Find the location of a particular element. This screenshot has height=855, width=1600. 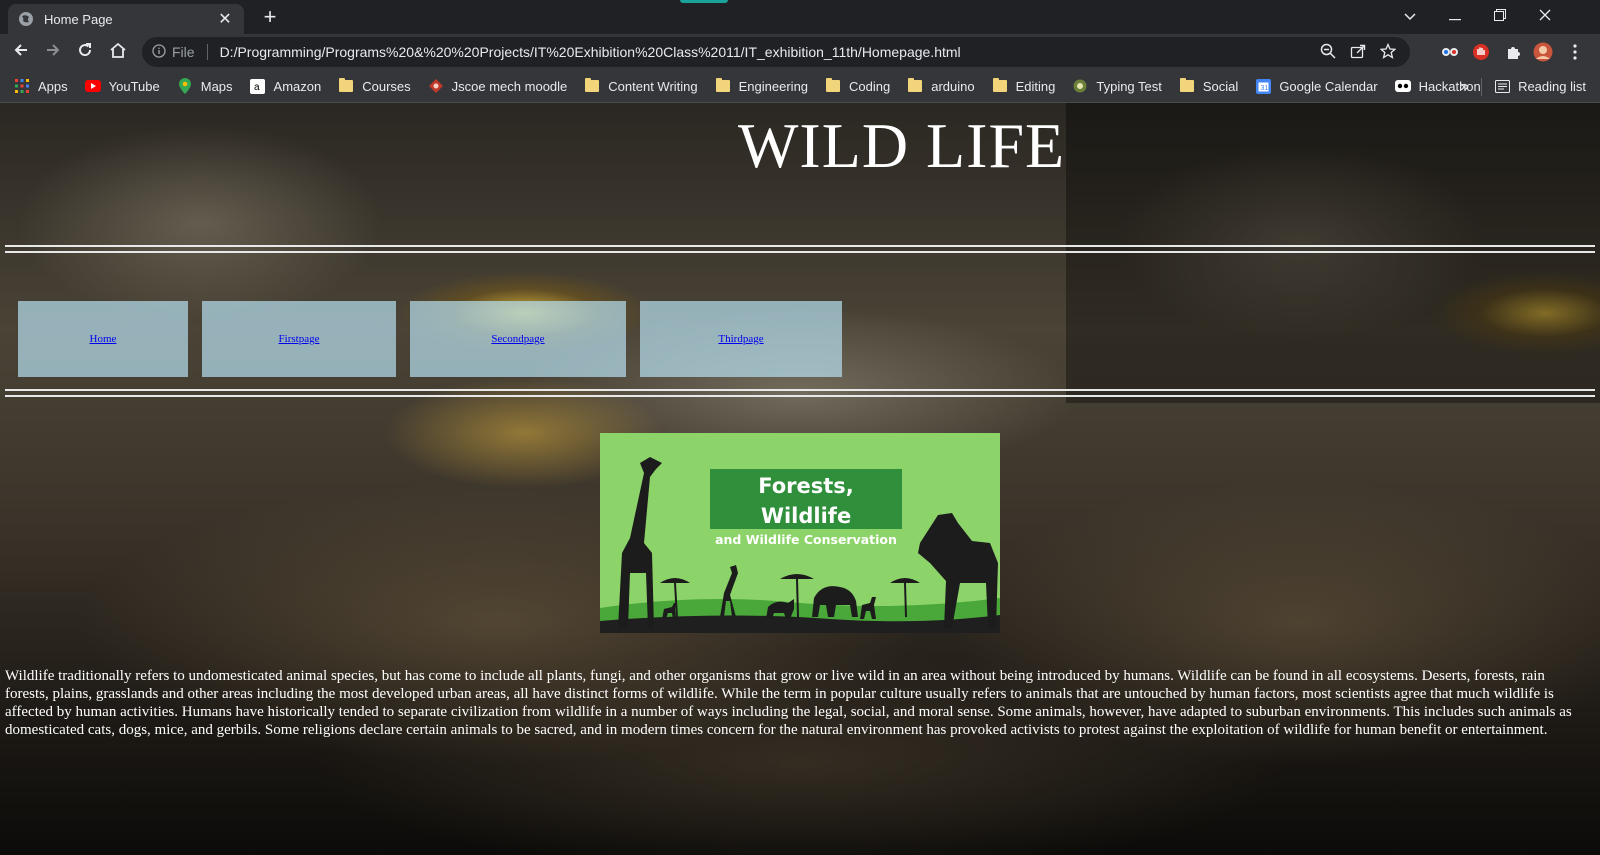

extension-owl-icon is located at coordinates (1450, 52).